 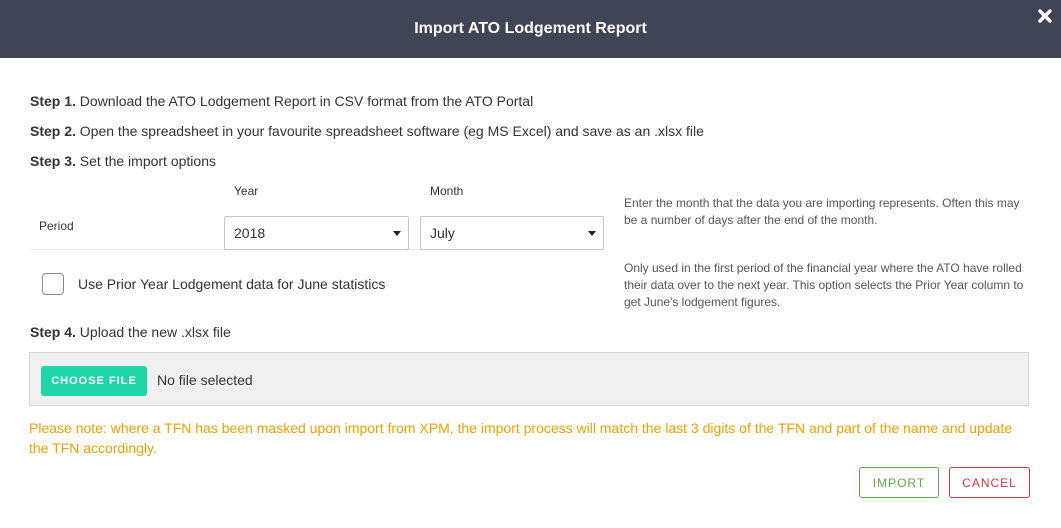 I want to click on year-select-value: 2018, so click(x=250, y=233).